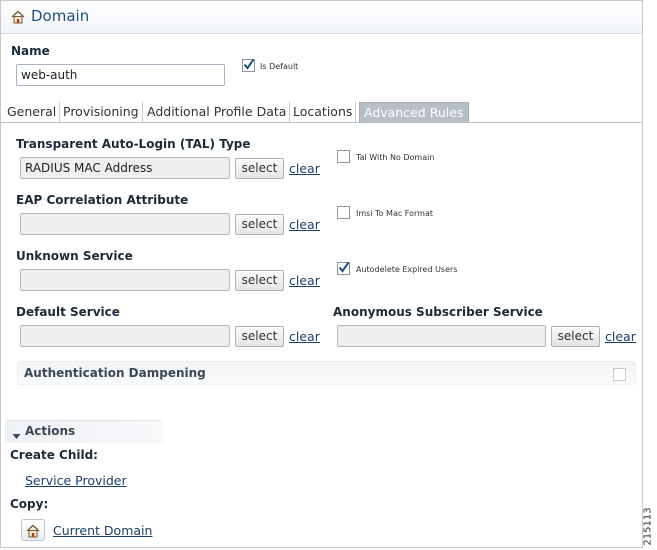 The height and width of the screenshot is (550, 657). I want to click on tab-provisioning: Provisioning, so click(102, 112).